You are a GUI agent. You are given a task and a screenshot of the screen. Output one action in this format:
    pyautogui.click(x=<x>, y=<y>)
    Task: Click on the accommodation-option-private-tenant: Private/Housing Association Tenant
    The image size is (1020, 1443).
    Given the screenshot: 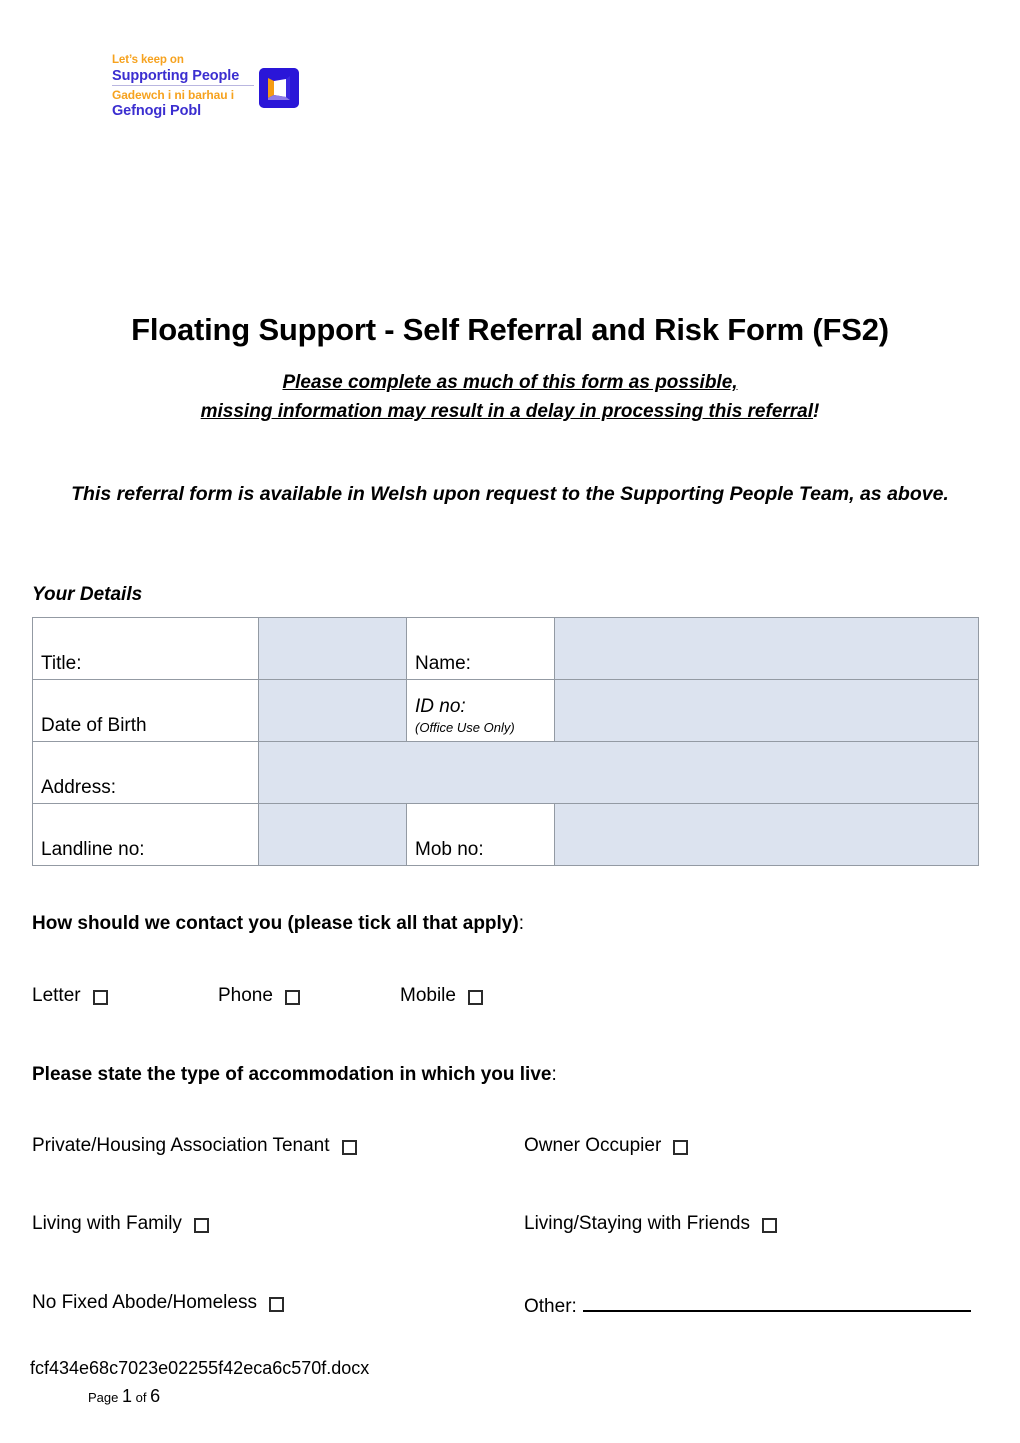 What is the action you would take?
    pyautogui.click(x=194, y=1146)
    